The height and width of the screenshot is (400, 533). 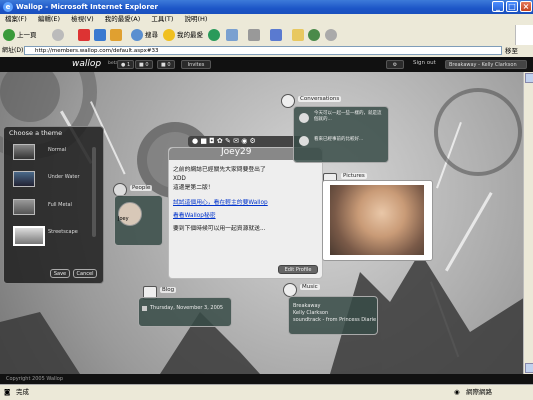 What do you see at coordinates (219, 170) in the screenshot?
I see `profile-line-1: 之前的網誌已經關先大家問要登出了` at bounding box center [219, 170].